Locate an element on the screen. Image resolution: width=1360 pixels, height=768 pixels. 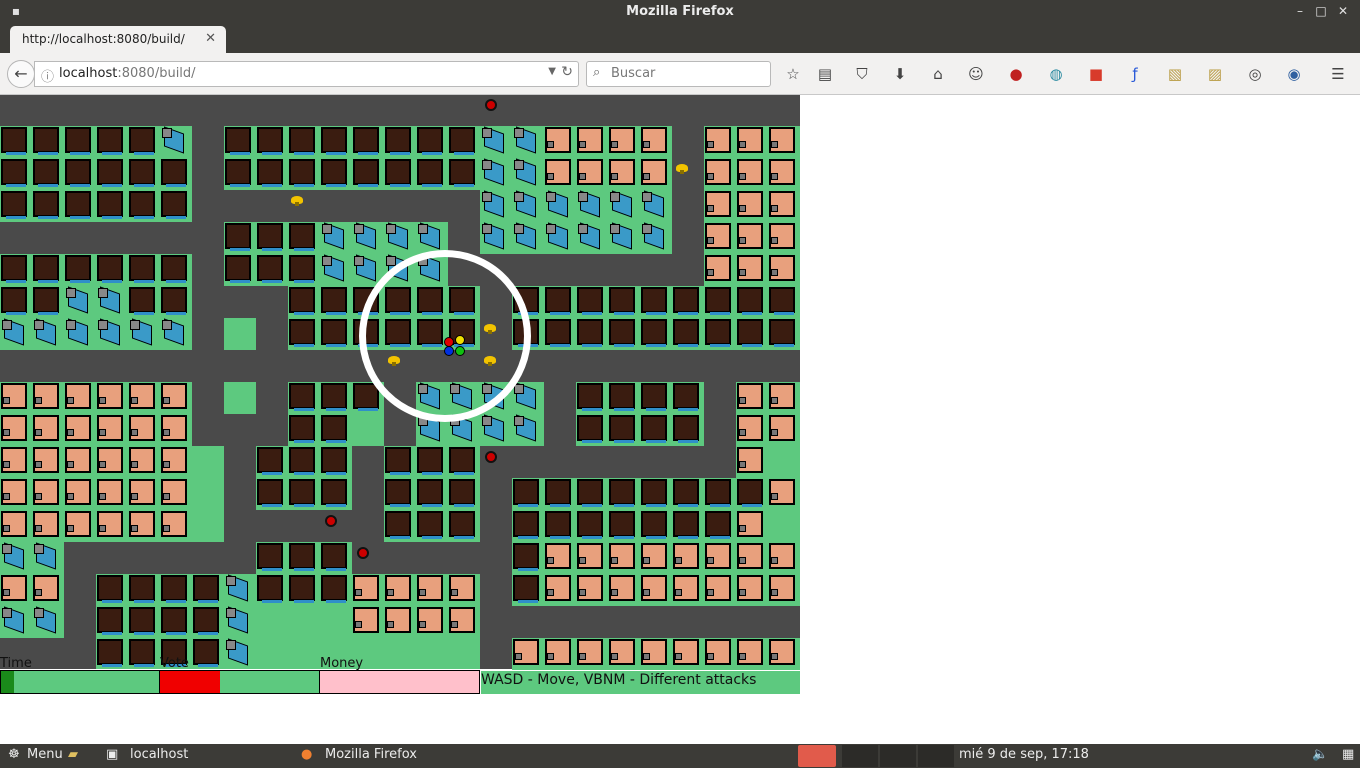
maximize-button: □ is located at coordinates (1321, 11).